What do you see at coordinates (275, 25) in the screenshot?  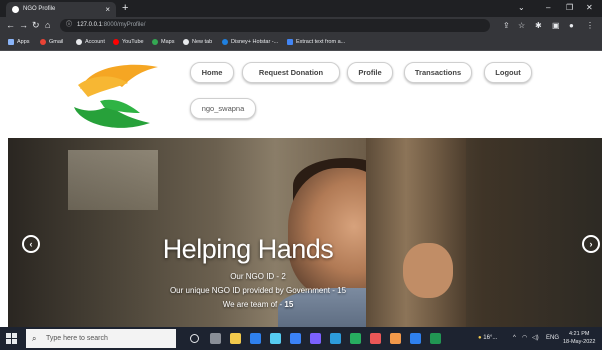 I see `address-bar: ⓘ 127.0.0.1:8000/myProfile/` at bounding box center [275, 25].